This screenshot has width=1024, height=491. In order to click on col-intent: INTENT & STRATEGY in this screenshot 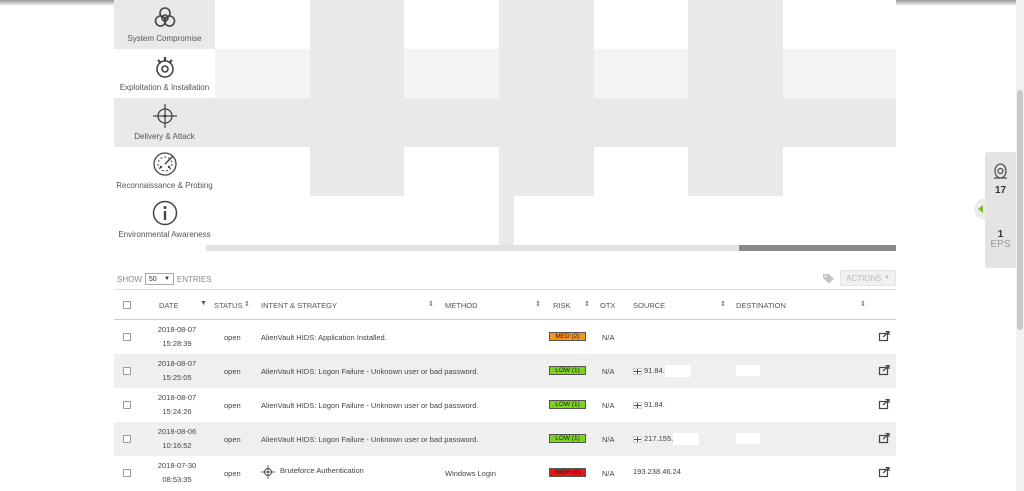, I will do `click(299, 305)`.